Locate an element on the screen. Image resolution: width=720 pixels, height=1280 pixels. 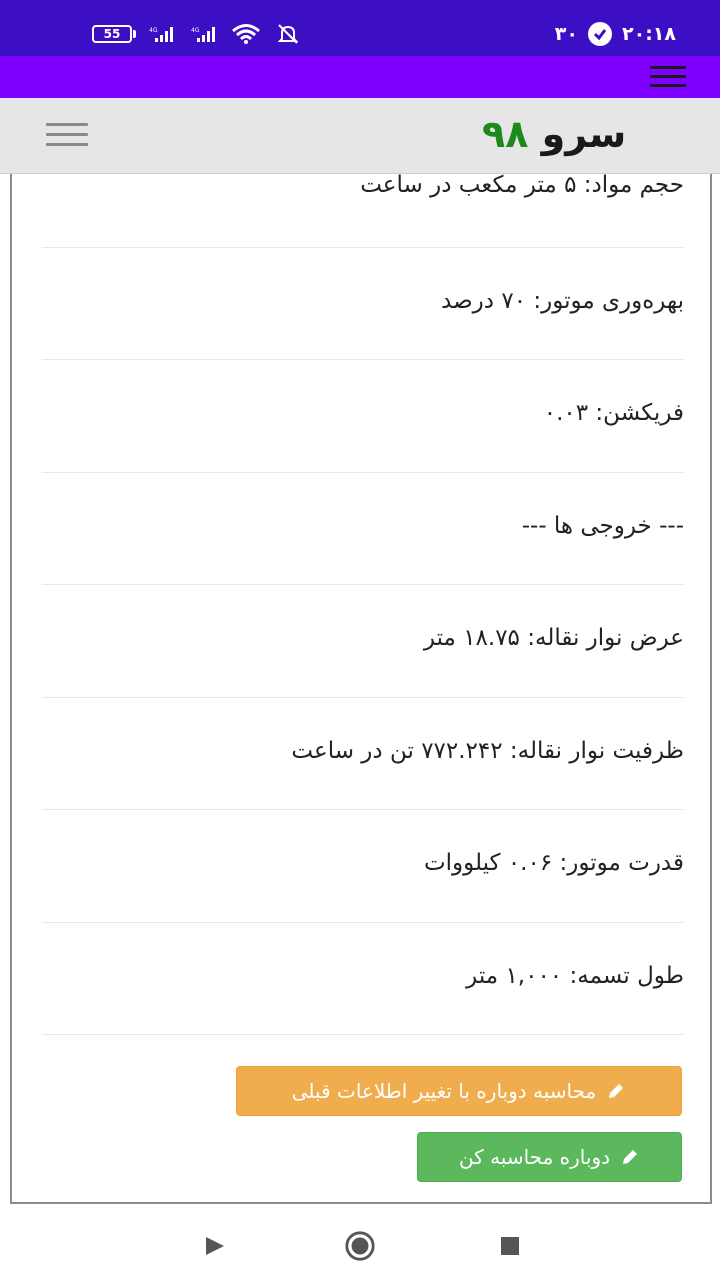
back-triangle-icon is located at coordinates (214, 1246).